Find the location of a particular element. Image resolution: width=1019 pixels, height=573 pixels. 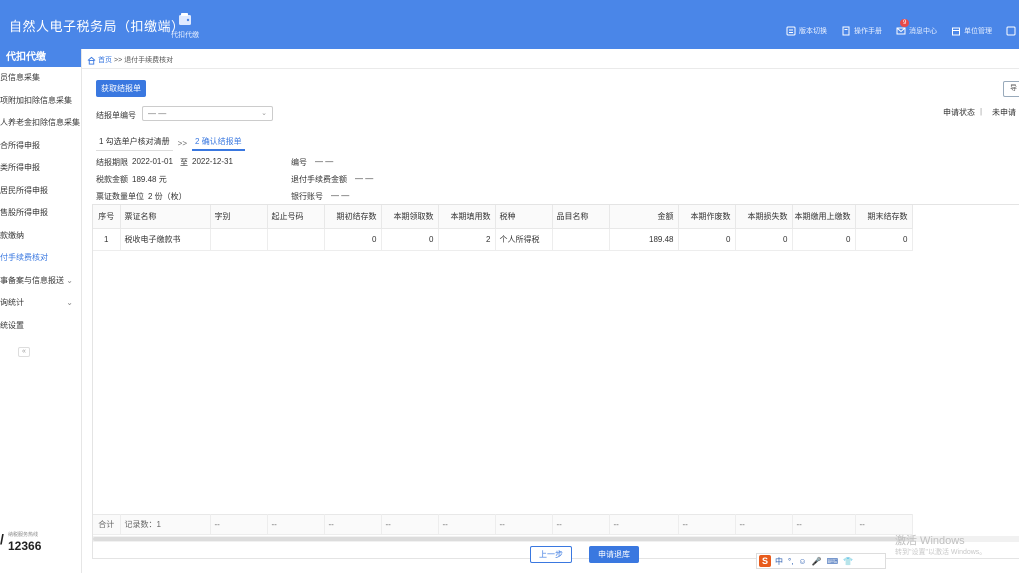

ime-lang-toggle: 中 is located at coordinates (779, 561).